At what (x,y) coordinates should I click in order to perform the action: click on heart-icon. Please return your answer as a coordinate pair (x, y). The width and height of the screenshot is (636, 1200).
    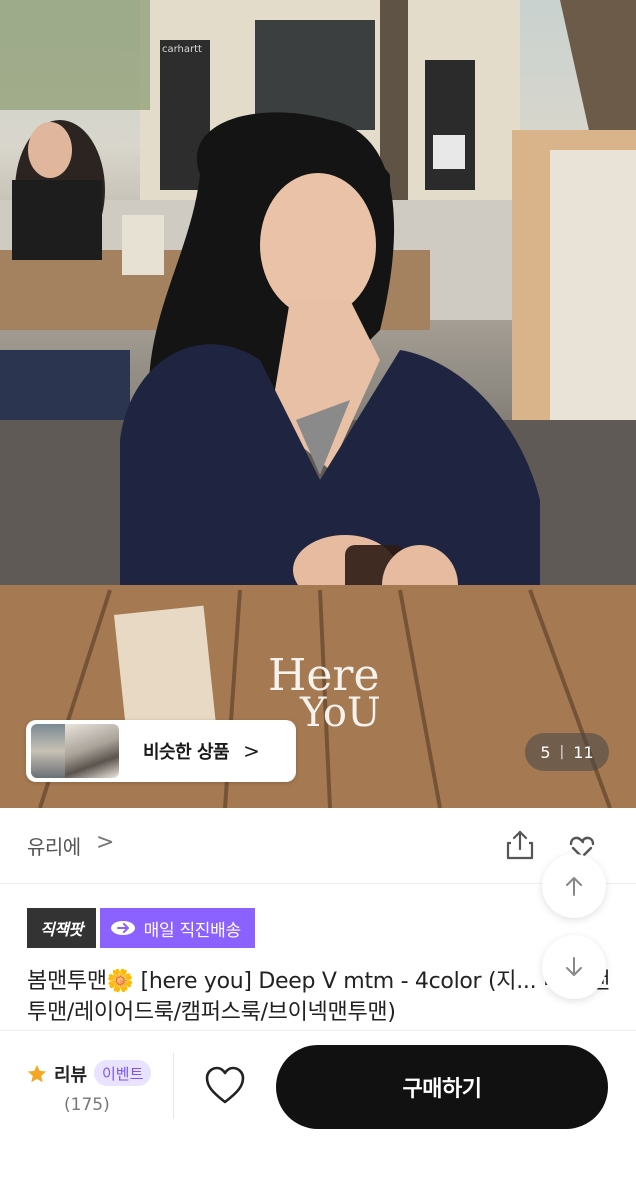
    Looking at the image, I should click on (225, 1086).